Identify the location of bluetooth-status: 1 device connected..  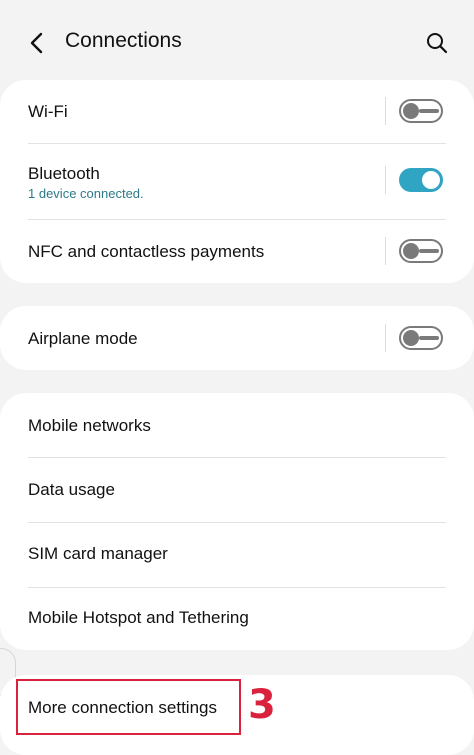
(86, 193).